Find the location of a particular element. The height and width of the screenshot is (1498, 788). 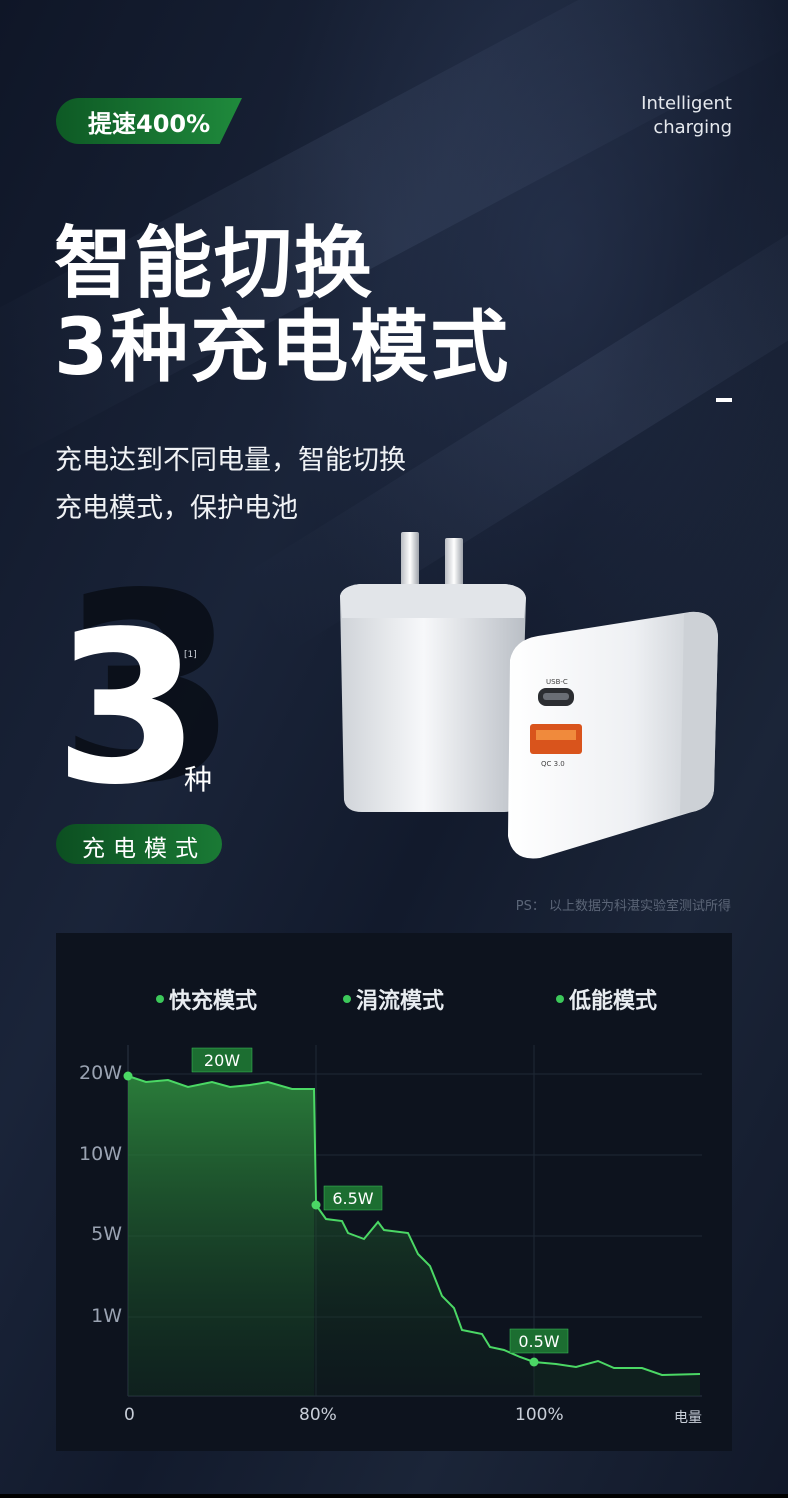

annotation-20w: 20W is located at coordinates (222, 1060).